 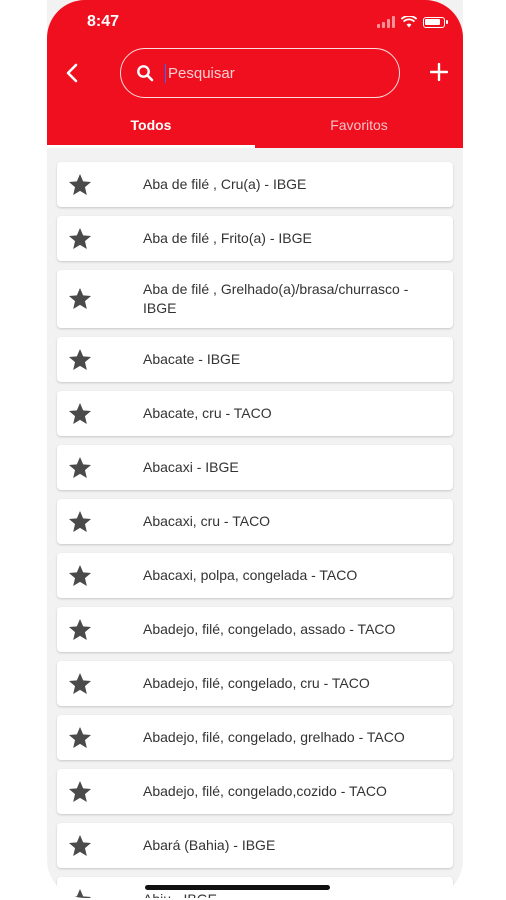 I want to click on list-item: Abadejo, filé, congelado, assado - TACO, so click(x=255, y=629).